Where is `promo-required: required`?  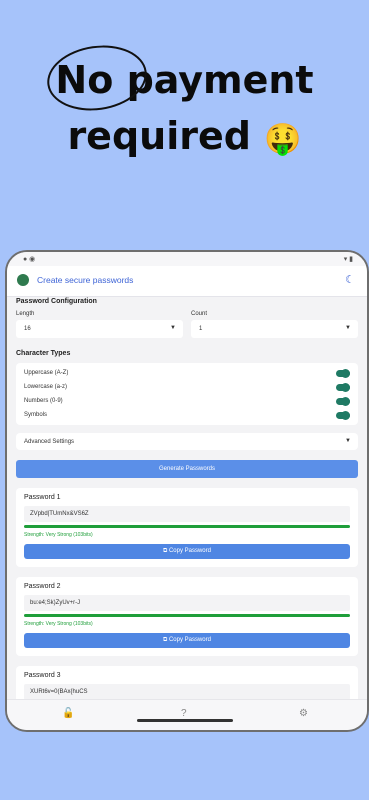
promo-required: required is located at coordinates (159, 136).